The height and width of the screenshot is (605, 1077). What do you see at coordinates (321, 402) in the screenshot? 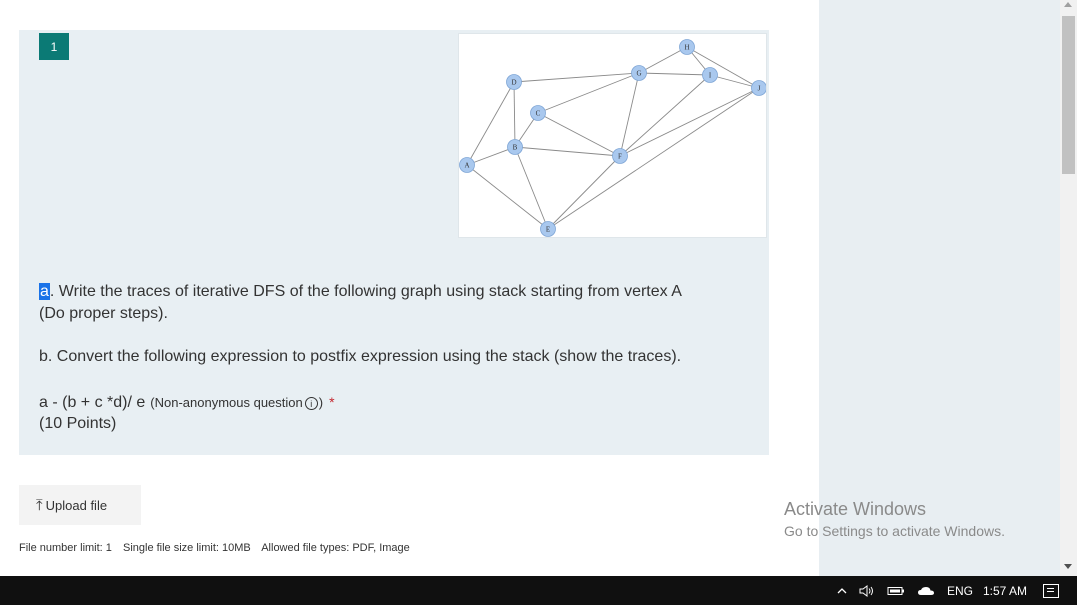
I see `question-meta-suffix: )` at bounding box center [321, 402].